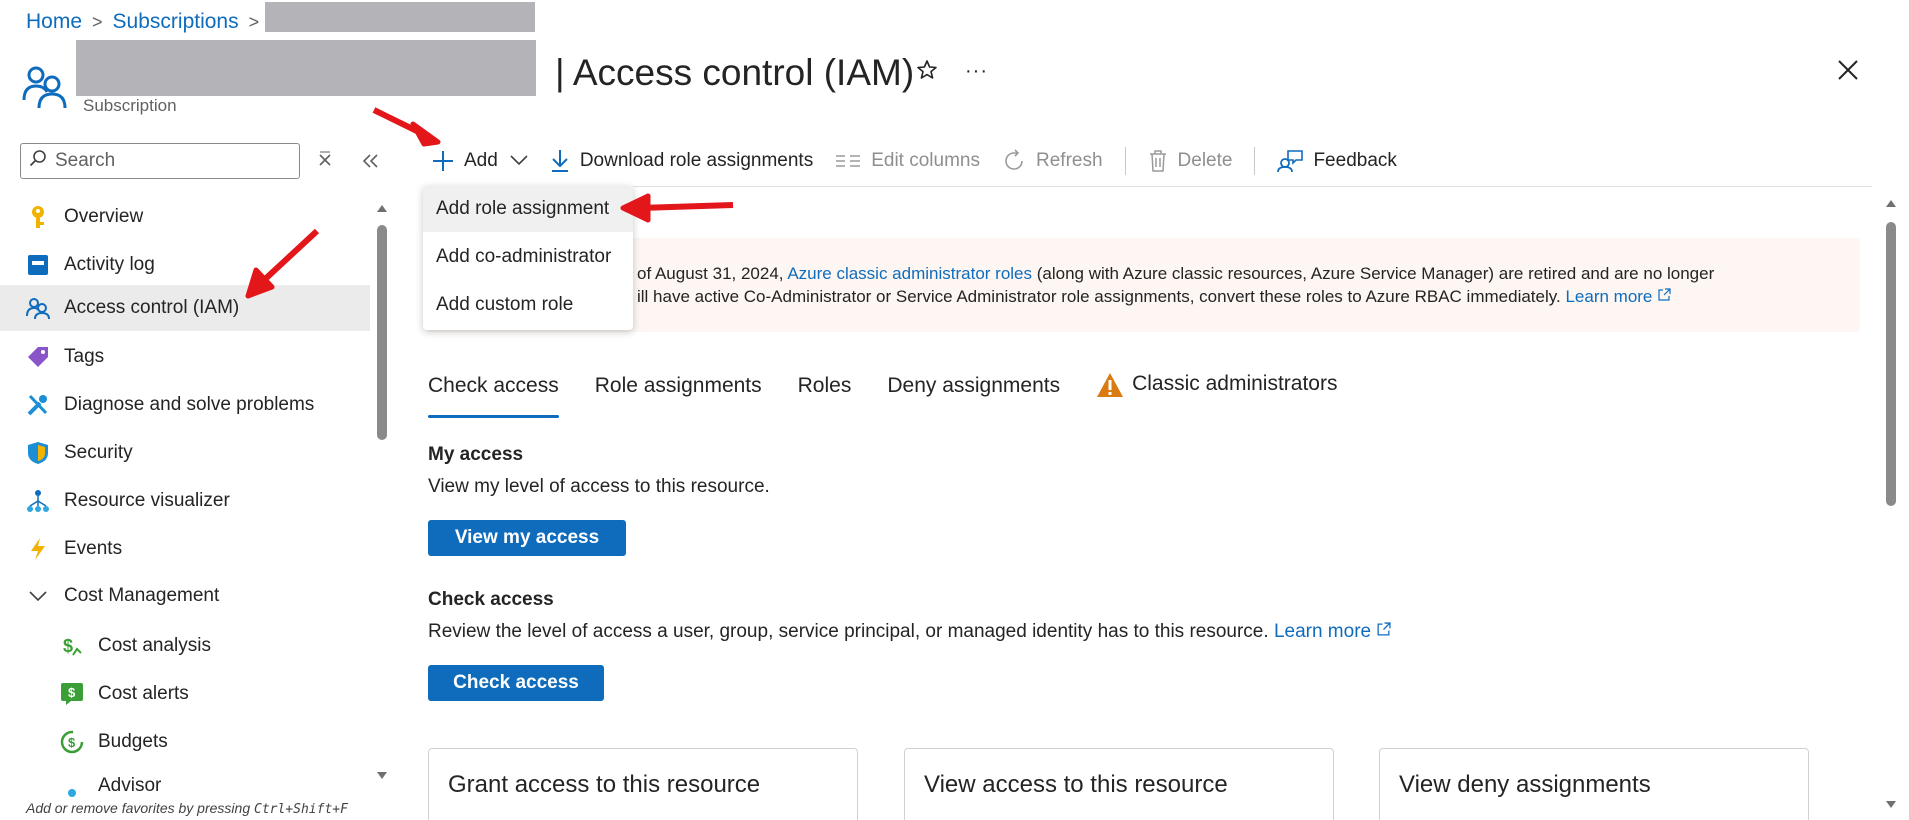  What do you see at coordinates (185, 265) in the screenshot?
I see `sidebar-item-activity-log: Activity log` at bounding box center [185, 265].